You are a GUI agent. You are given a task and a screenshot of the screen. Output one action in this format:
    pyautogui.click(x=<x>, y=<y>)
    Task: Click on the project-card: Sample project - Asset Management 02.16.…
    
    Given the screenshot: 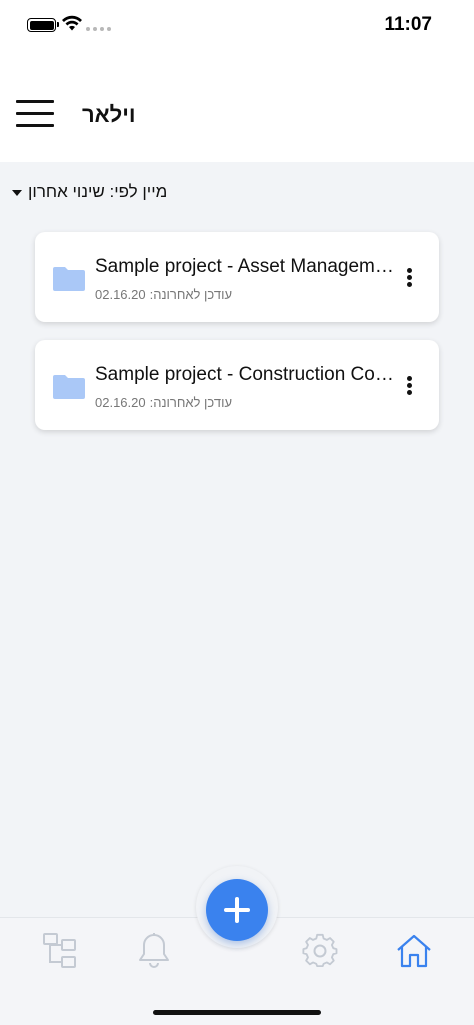 What is the action you would take?
    pyautogui.click(x=237, y=277)
    